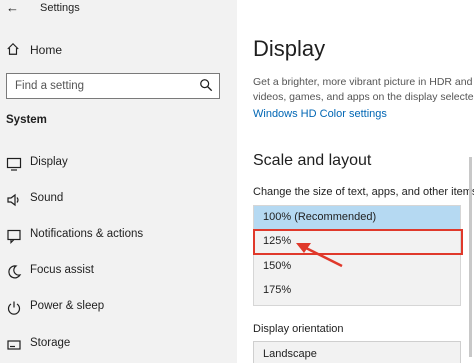 The width and height of the screenshot is (474, 363). I want to click on scale-option-100: 100% (Recommended), so click(357, 217).